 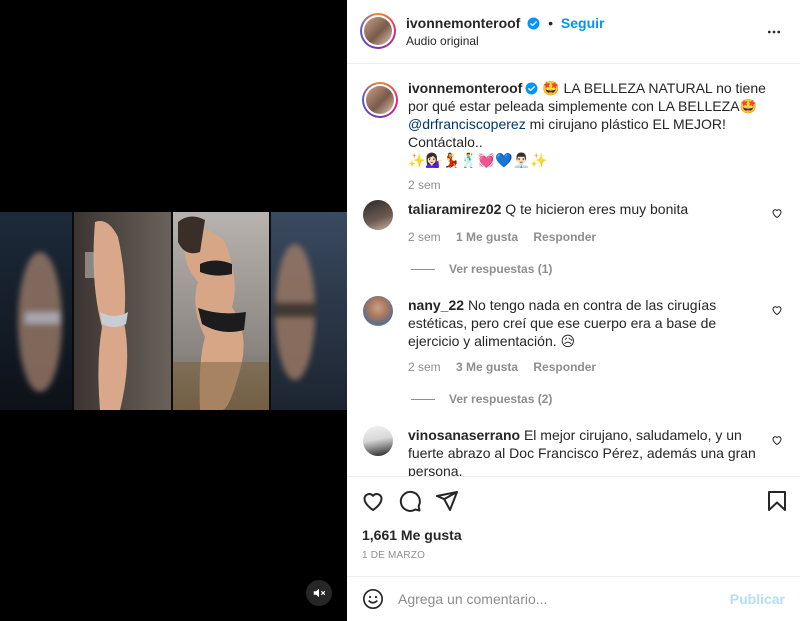 What do you see at coordinates (380, 100) in the screenshot?
I see `caption-author-avatar` at bounding box center [380, 100].